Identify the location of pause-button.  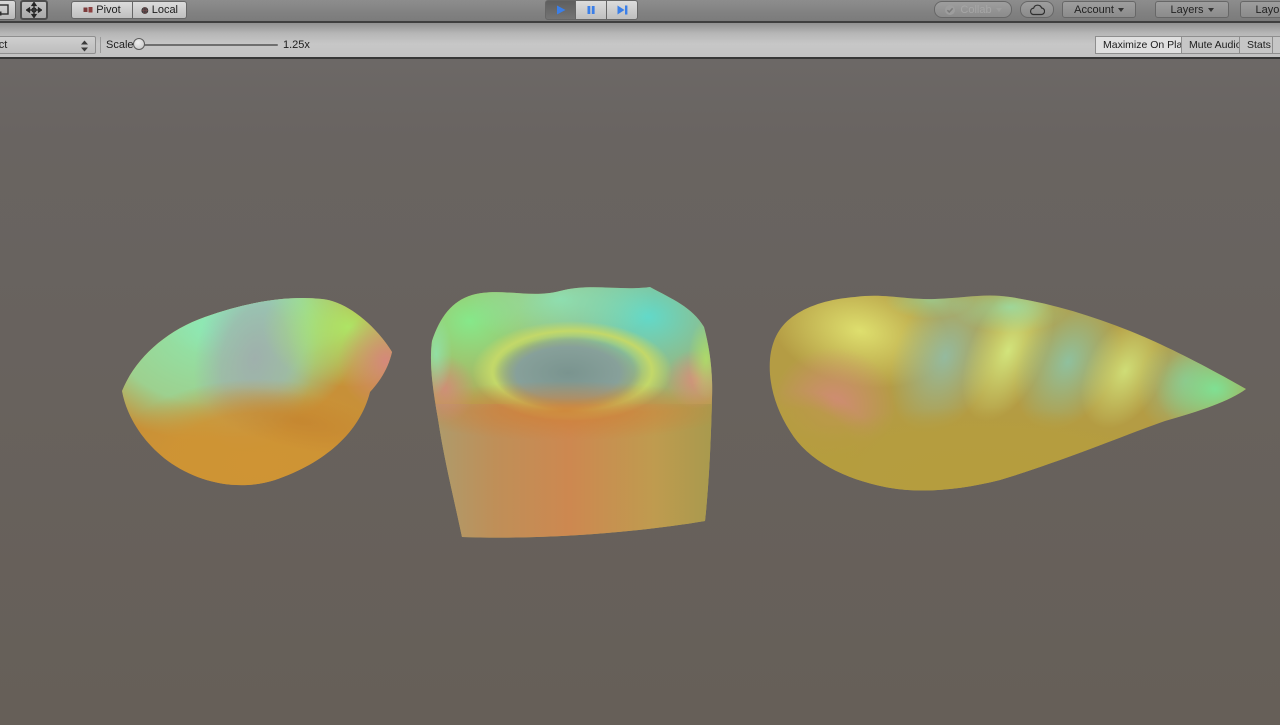
(591, 10).